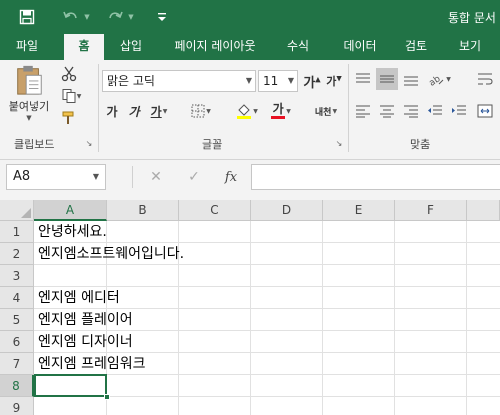 Image resolution: width=500 pixels, height=415 pixels. Describe the element at coordinates (17, 320) in the screenshot. I see `row-header-5: 5` at that location.